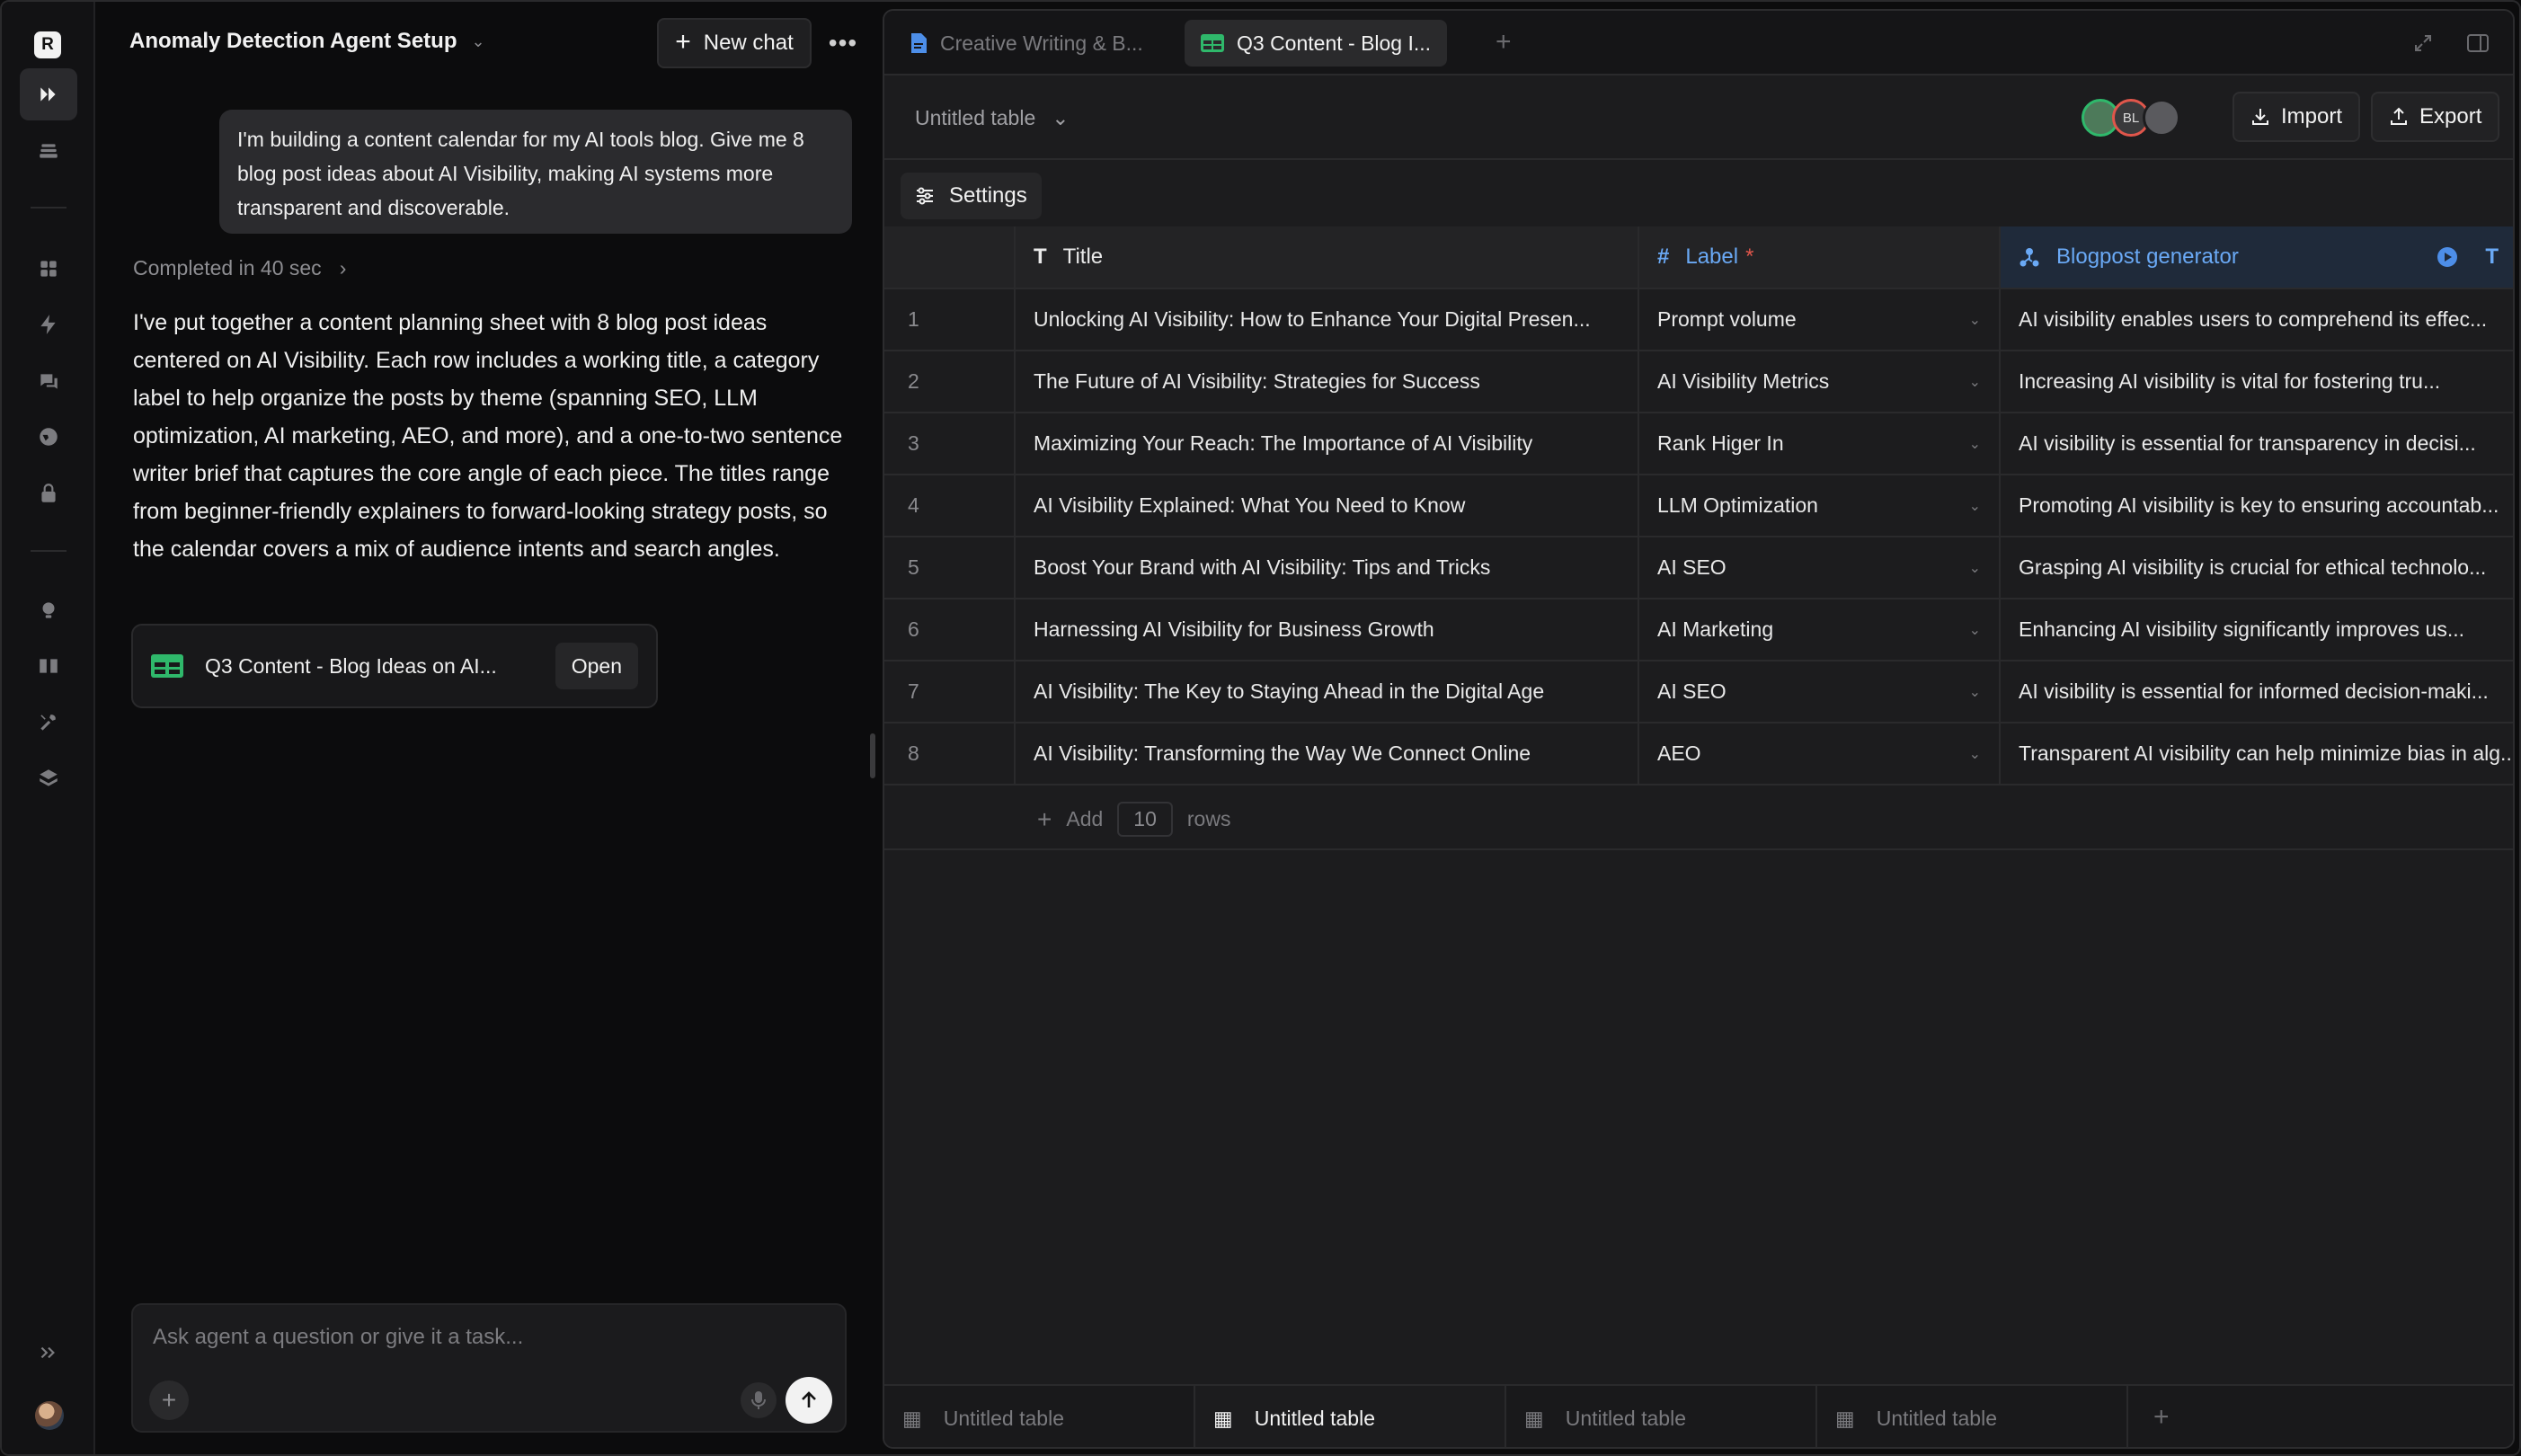  Describe the element at coordinates (2448, 257) in the screenshot. I see `run-play-icon` at that location.